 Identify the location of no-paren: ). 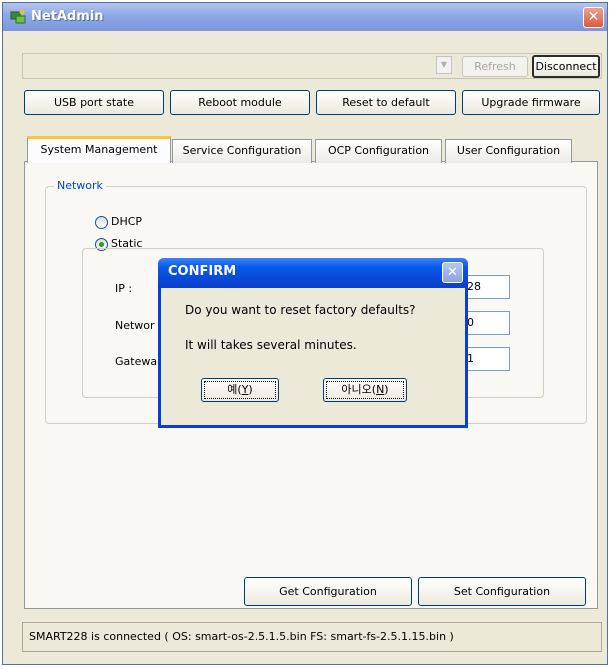
(386, 389).